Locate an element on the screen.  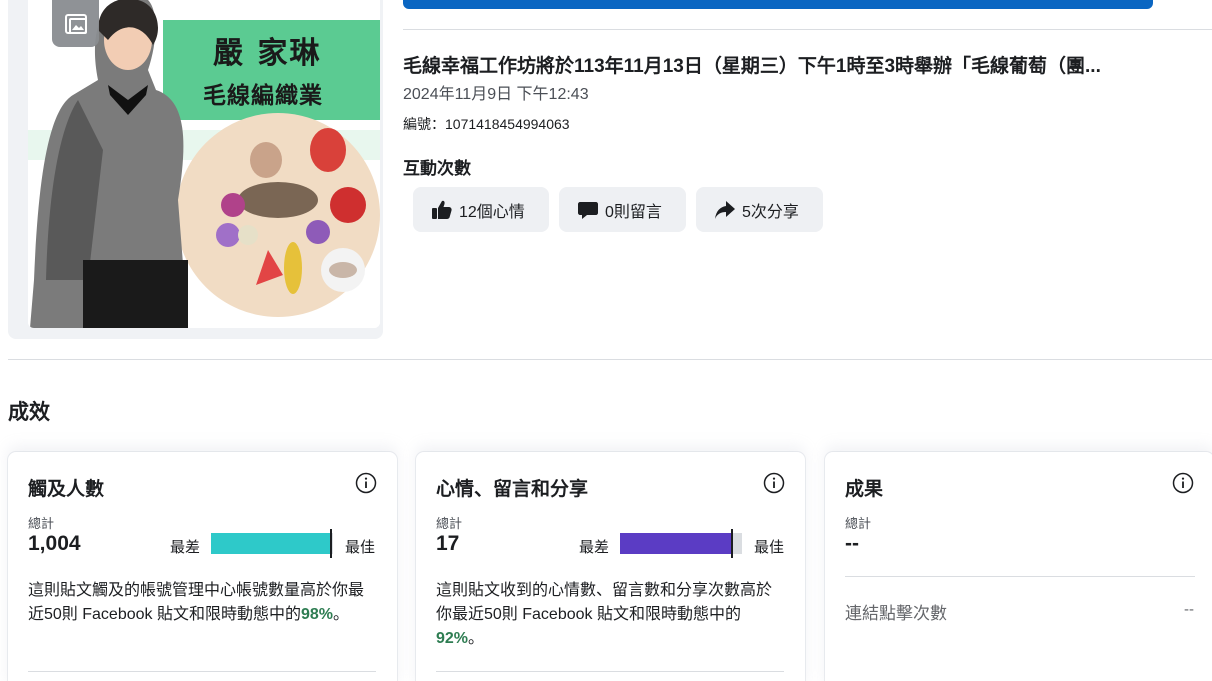
shares-chip: 5次分享 is located at coordinates (759, 209).